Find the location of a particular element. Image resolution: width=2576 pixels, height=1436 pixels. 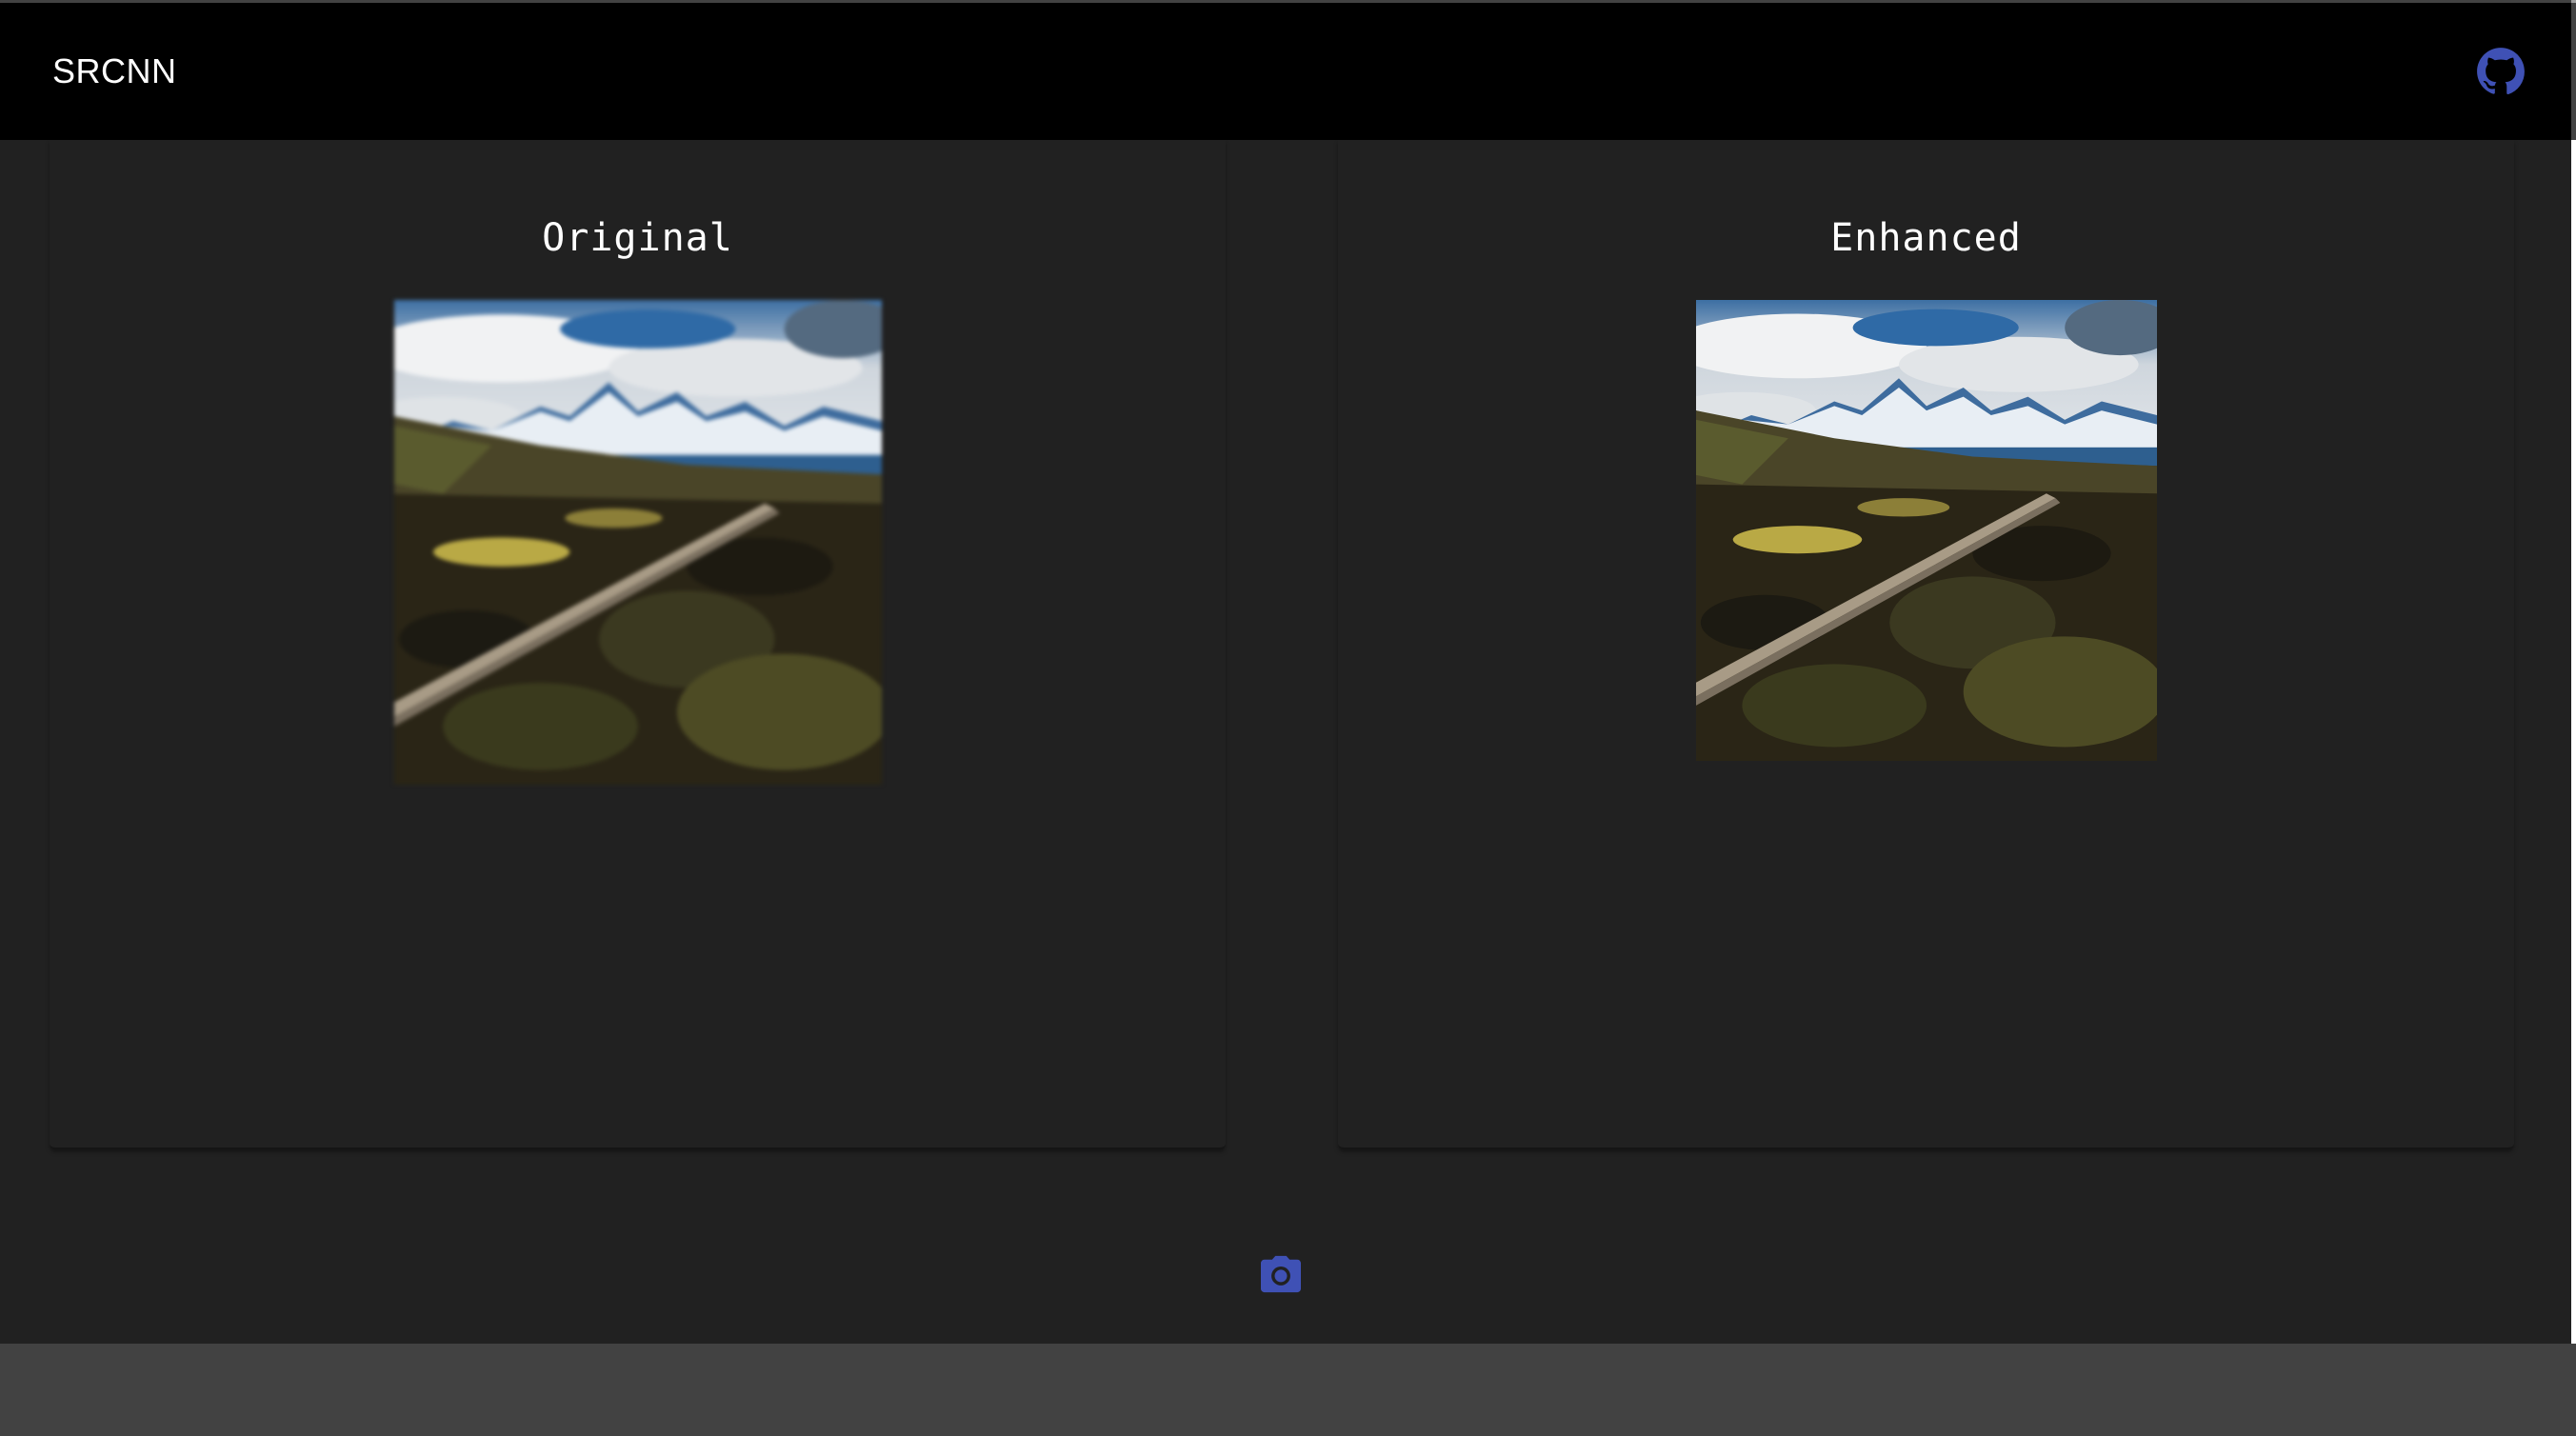

original-title: Original is located at coordinates (638, 238).